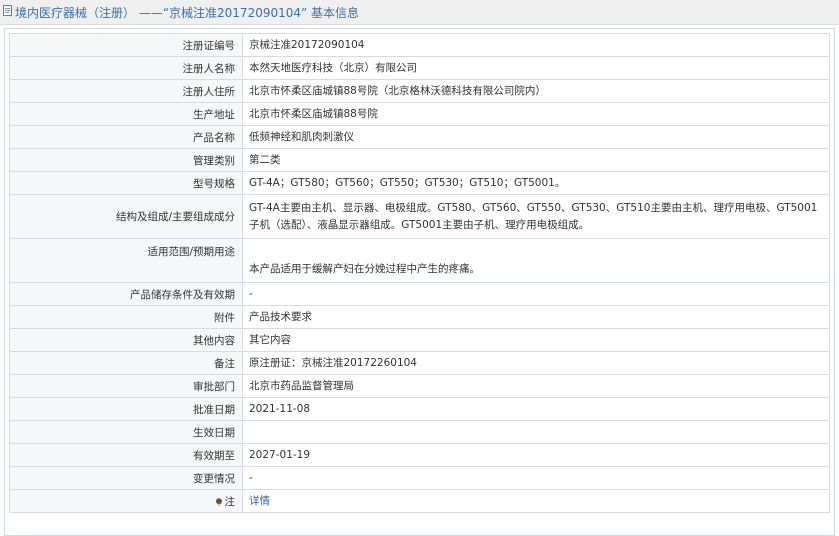 The image size is (839, 536). What do you see at coordinates (536, 386) in the screenshot?
I see `field-value: 北京市药品监督管理局` at bounding box center [536, 386].